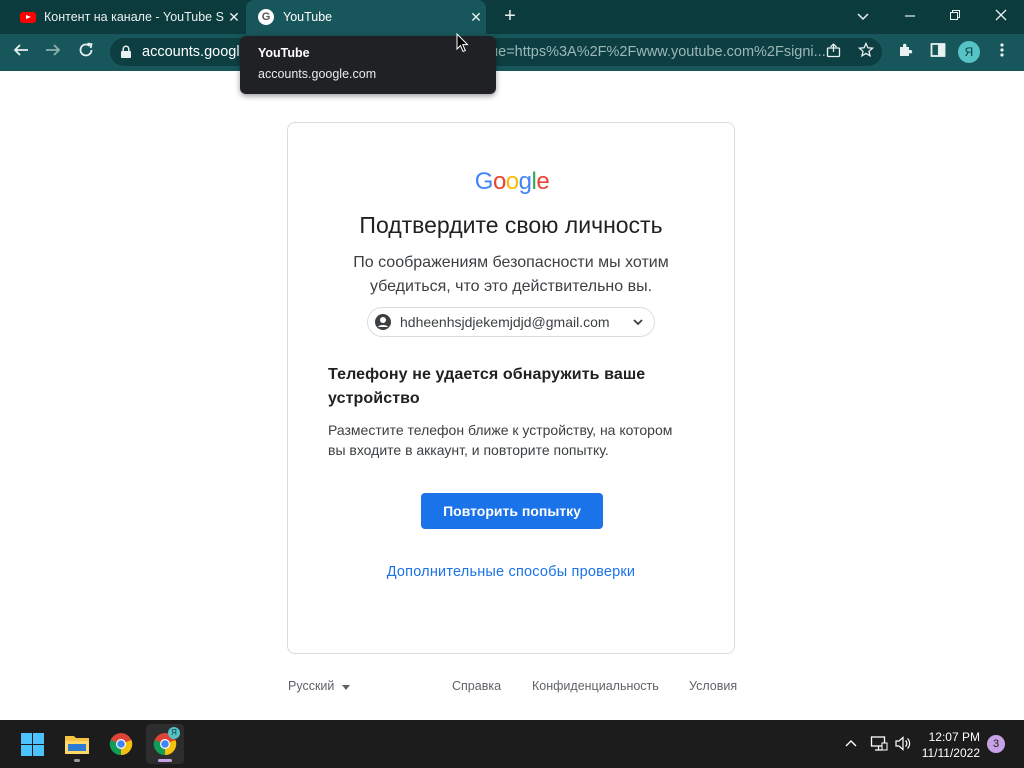 This screenshot has height=768, width=1024. What do you see at coordinates (906, 53) in the screenshot?
I see `extensions-icon` at bounding box center [906, 53].